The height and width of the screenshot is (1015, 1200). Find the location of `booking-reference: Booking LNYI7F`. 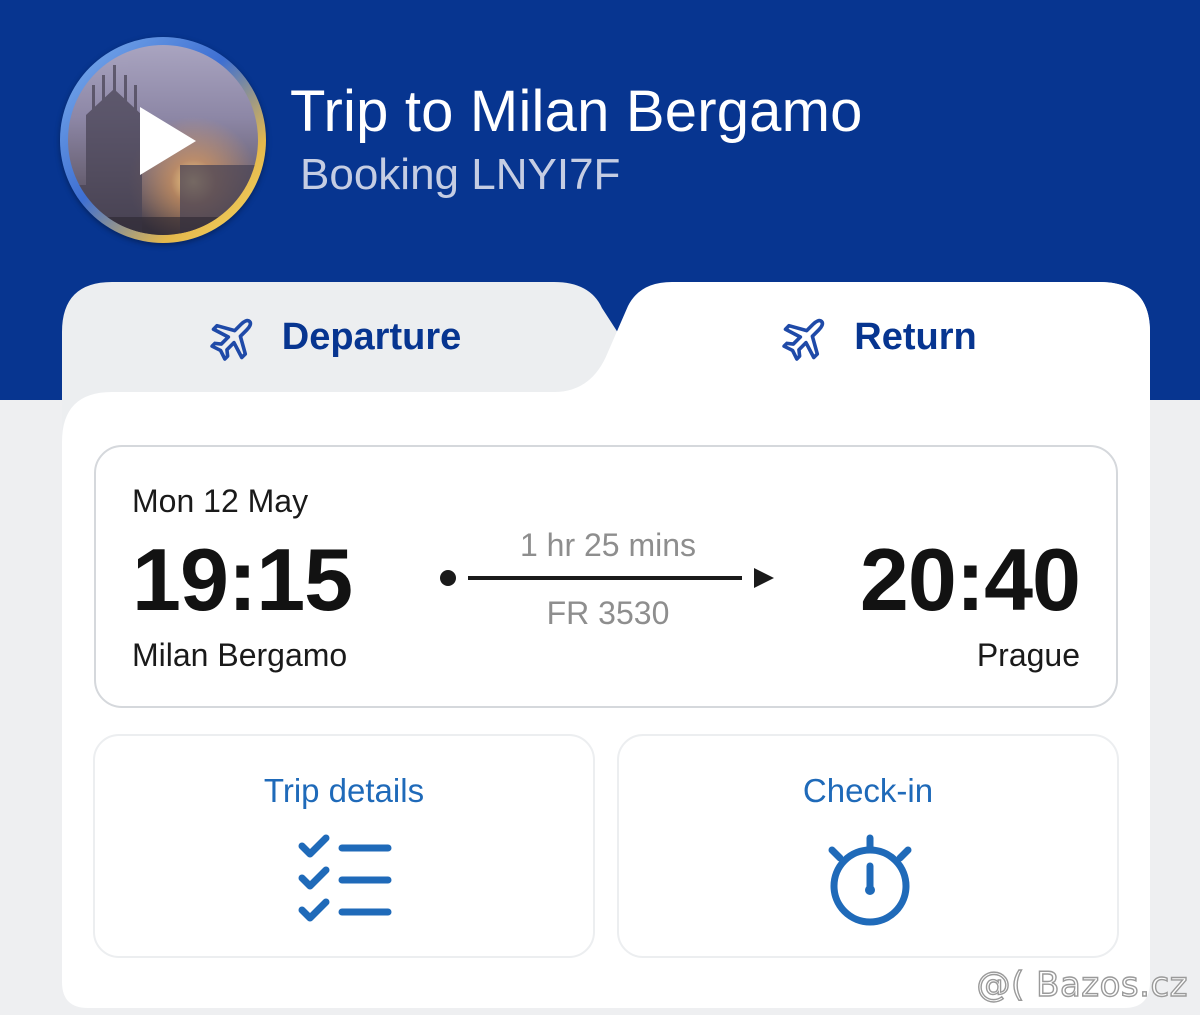

booking-reference: Booking LNYI7F is located at coordinates (460, 175).